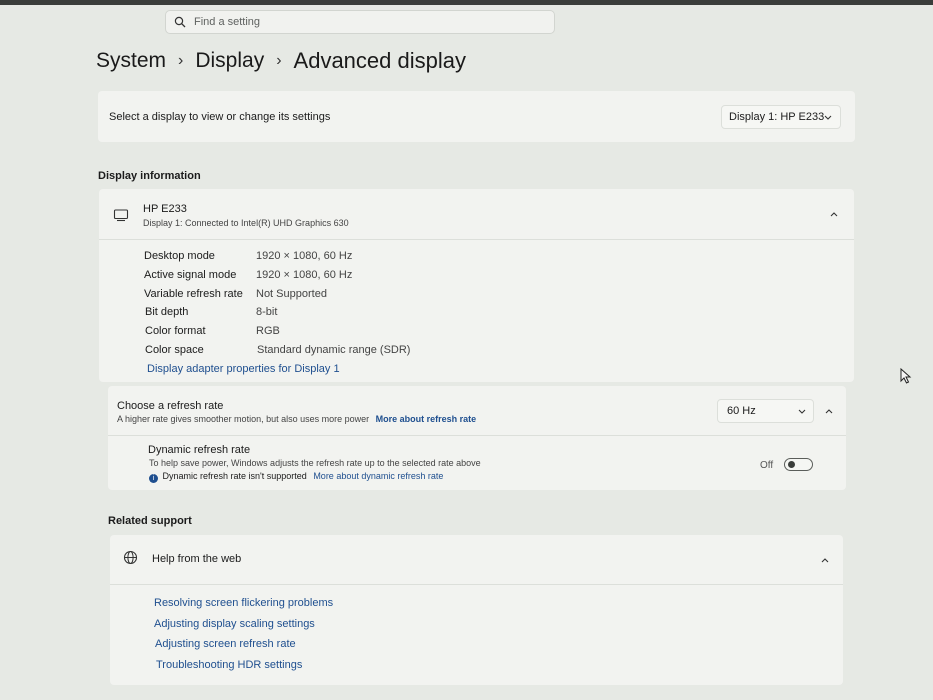  I want to click on search-input, so click(364, 22).